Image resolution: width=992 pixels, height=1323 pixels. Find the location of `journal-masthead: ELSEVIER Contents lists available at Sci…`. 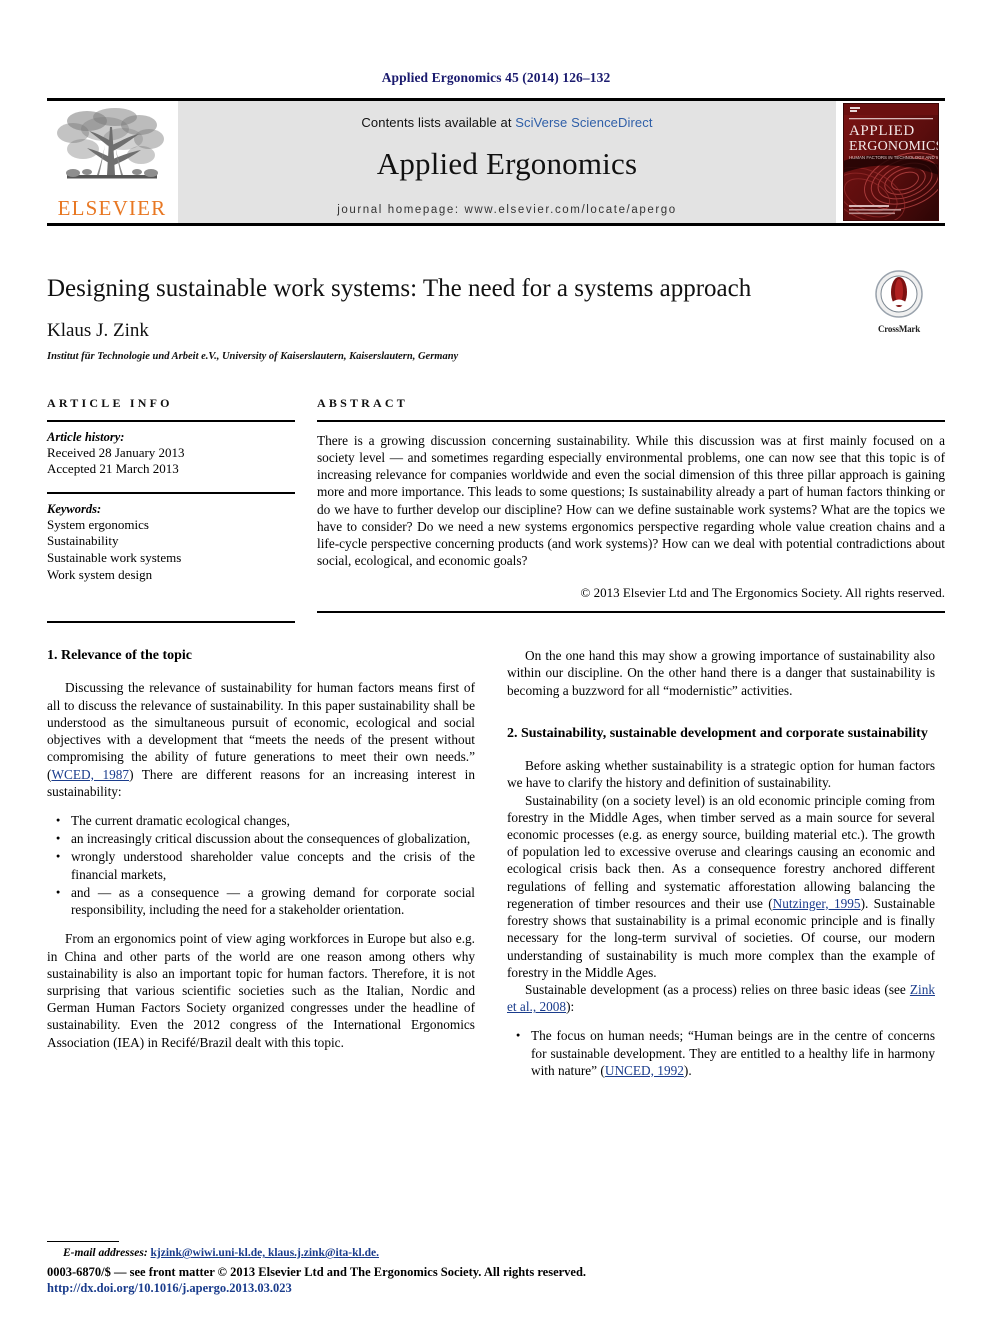

journal-masthead: ELSEVIER Contents lists available at Sci… is located at coordinates (496, 162).